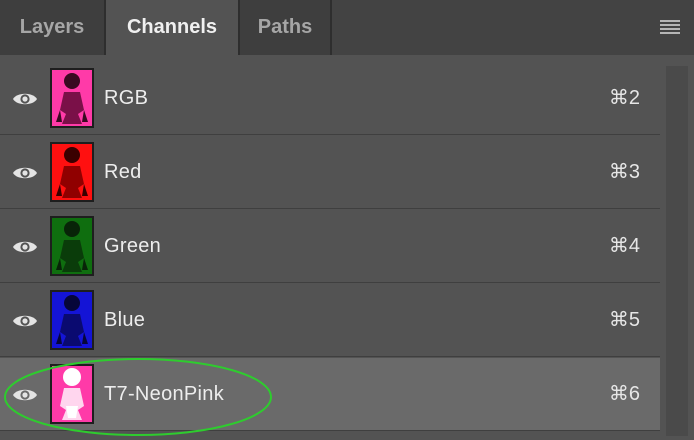 This screenshot has width=694, height=440. I want to click on channel-name: T7-NeonPink, so click(164, 394).